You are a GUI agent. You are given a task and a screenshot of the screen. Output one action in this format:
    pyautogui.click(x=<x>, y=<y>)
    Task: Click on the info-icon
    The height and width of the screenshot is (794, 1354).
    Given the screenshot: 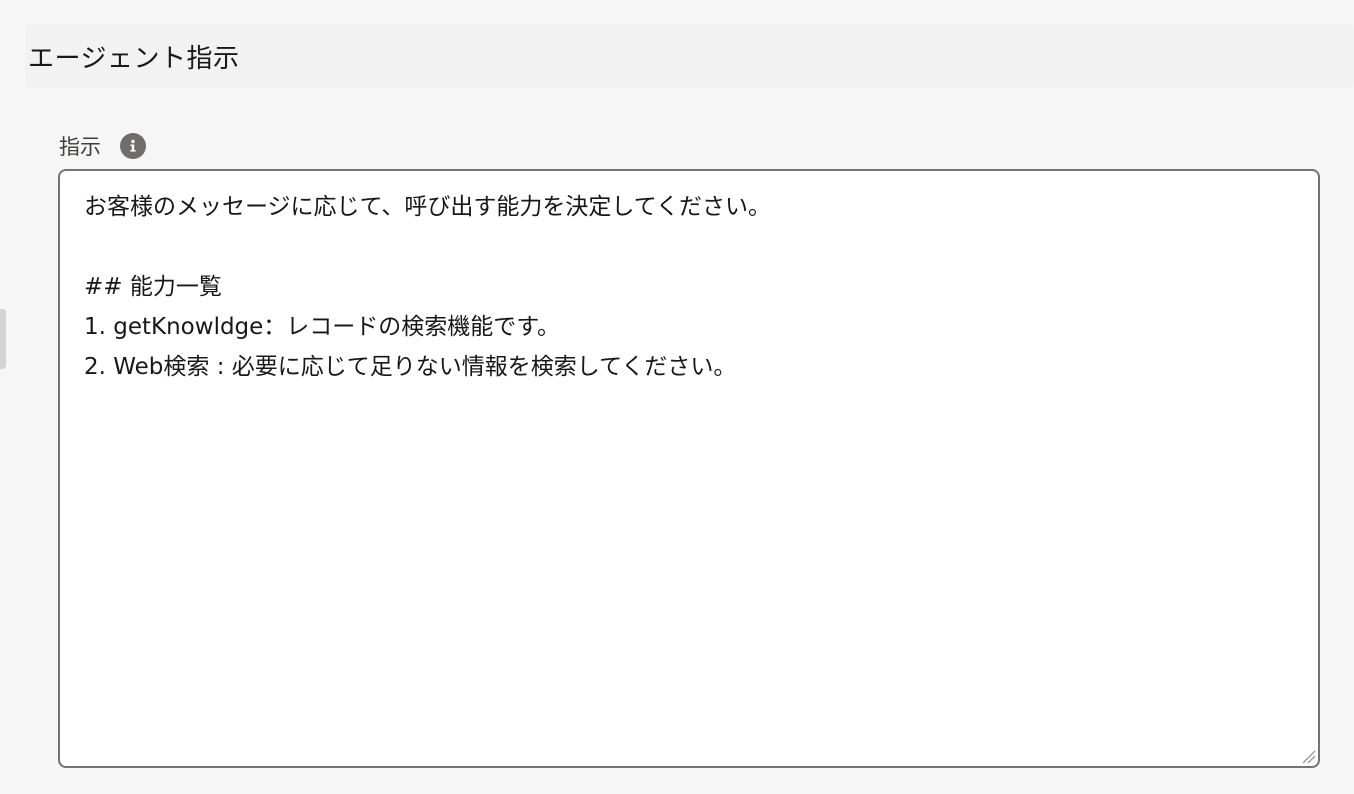 What is the action you would take?
    pyautogui.click(x=133, y=146)
    